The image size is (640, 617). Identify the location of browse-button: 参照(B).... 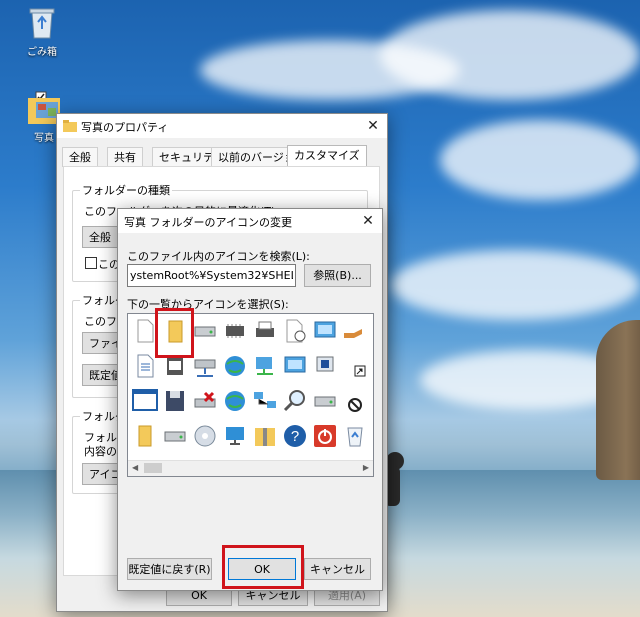
(337, 275).